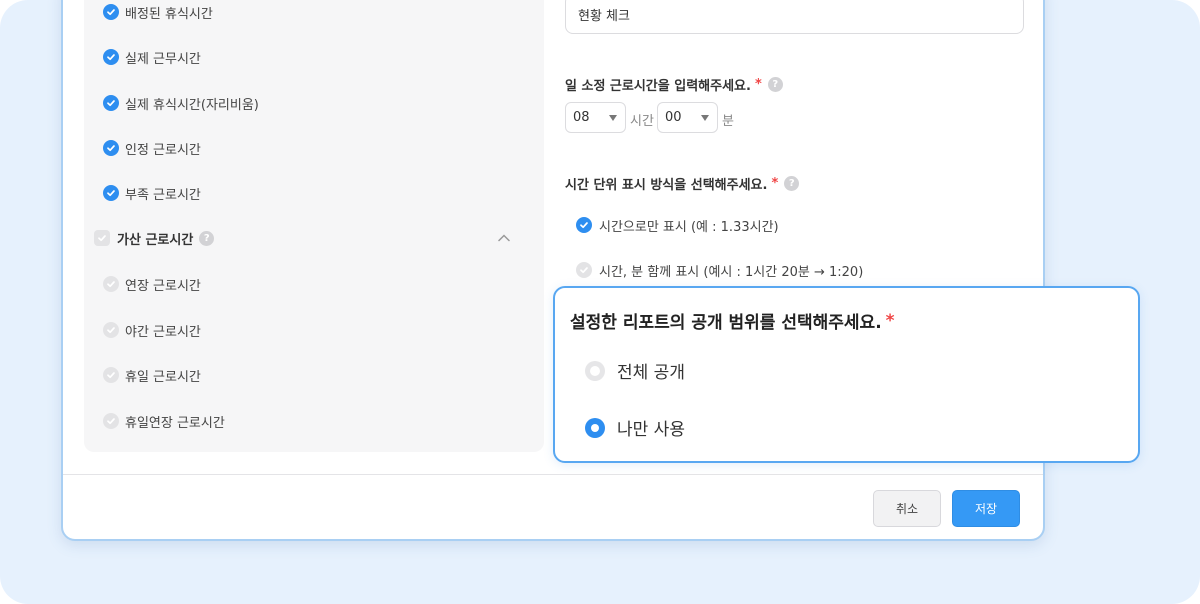  What do you see at coordinates (309, 238) in the screenshot?
I see `group-additional-work: 가산 근로시간 ?` at bounding box center [309, 238].